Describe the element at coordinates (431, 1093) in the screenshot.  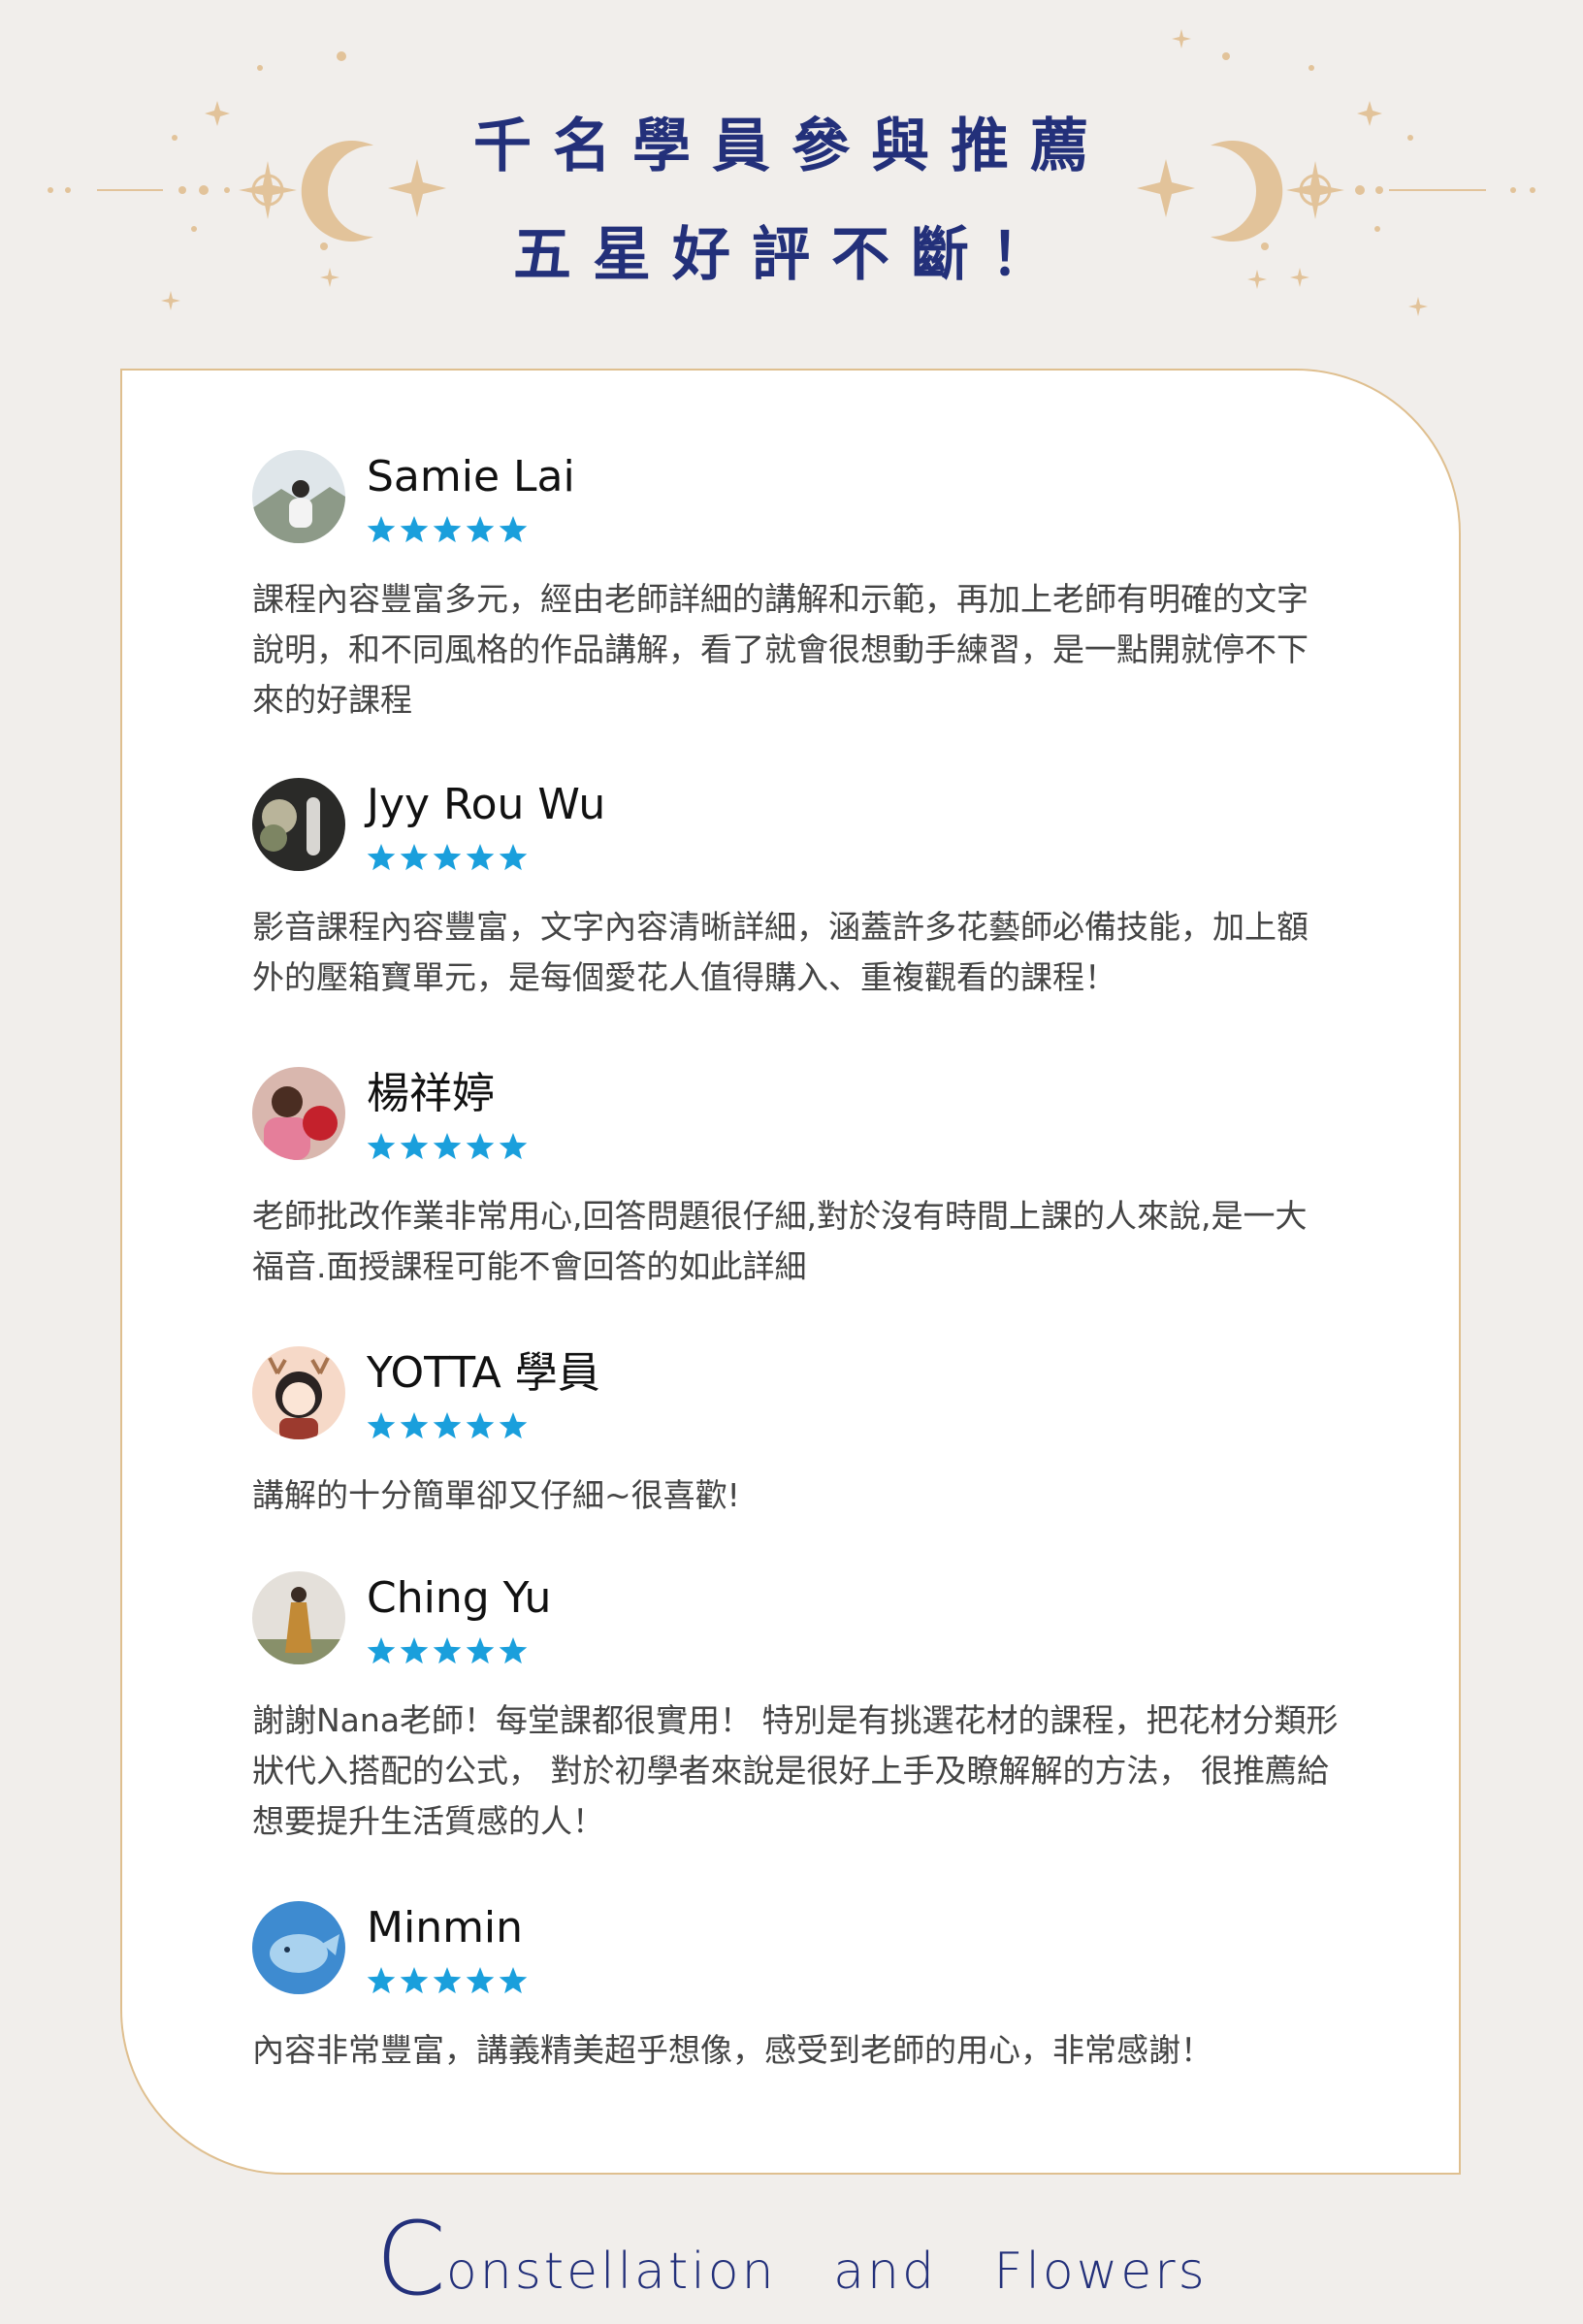
I see `reviewer-name: 楊祥婷` at that location.